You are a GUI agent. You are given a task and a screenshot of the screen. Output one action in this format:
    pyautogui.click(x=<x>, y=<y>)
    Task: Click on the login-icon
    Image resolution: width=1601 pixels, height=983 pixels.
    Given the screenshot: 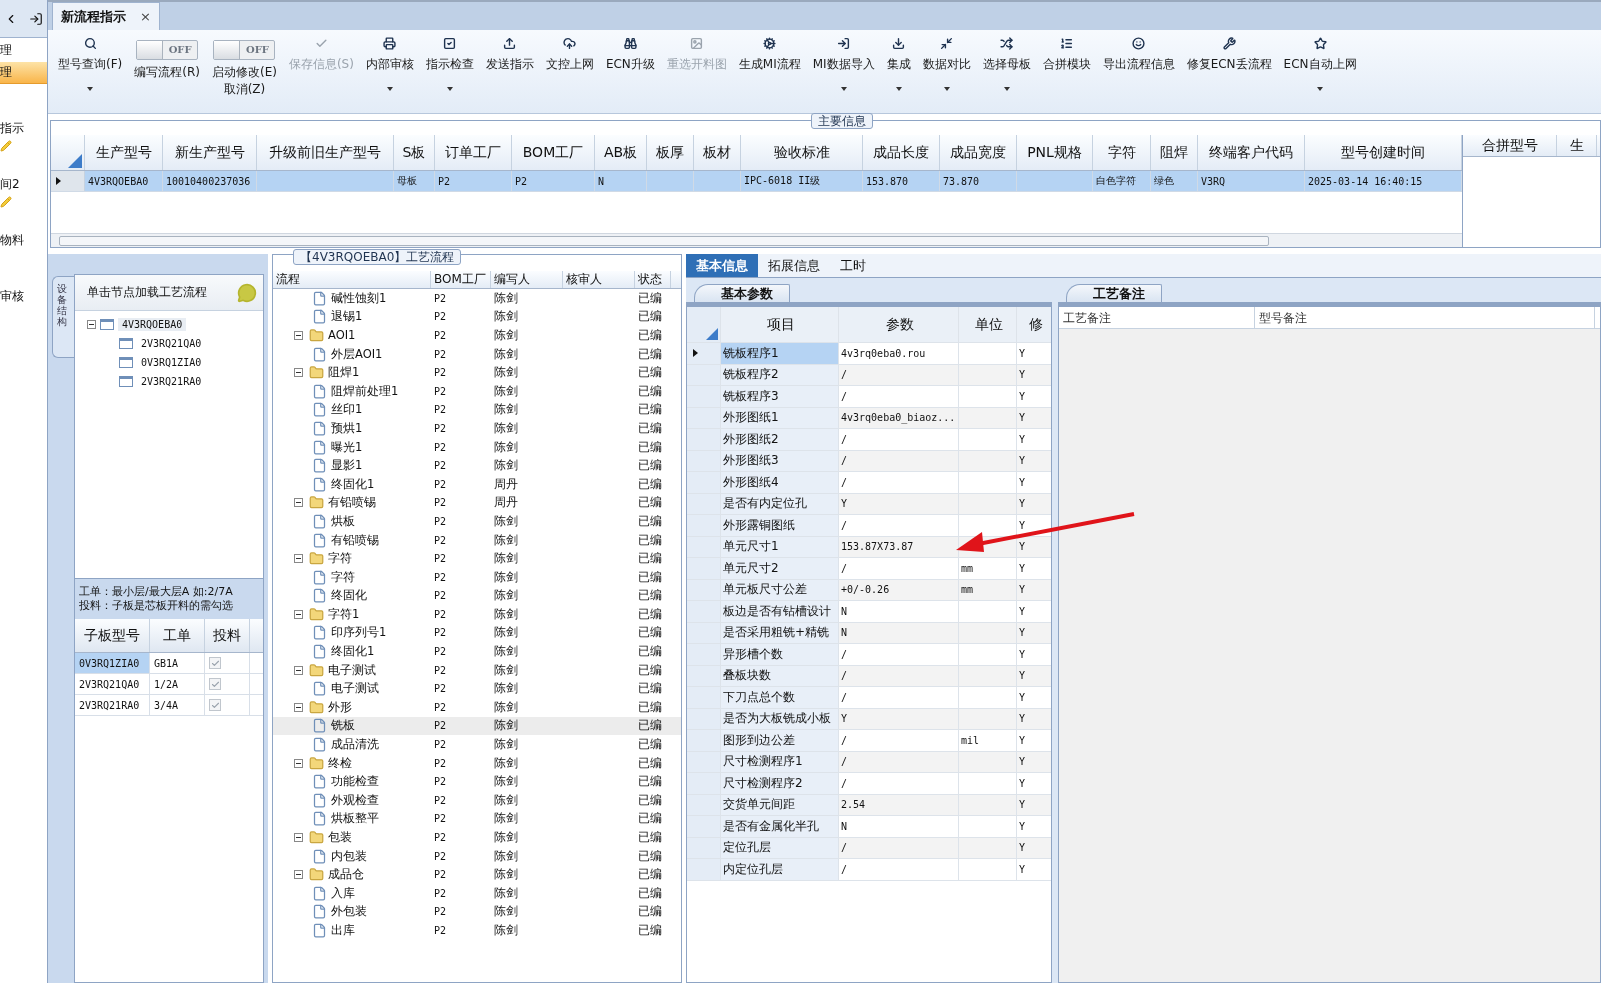 What is the action you would take?
    pyautogui.click(x=36, y=18)
    